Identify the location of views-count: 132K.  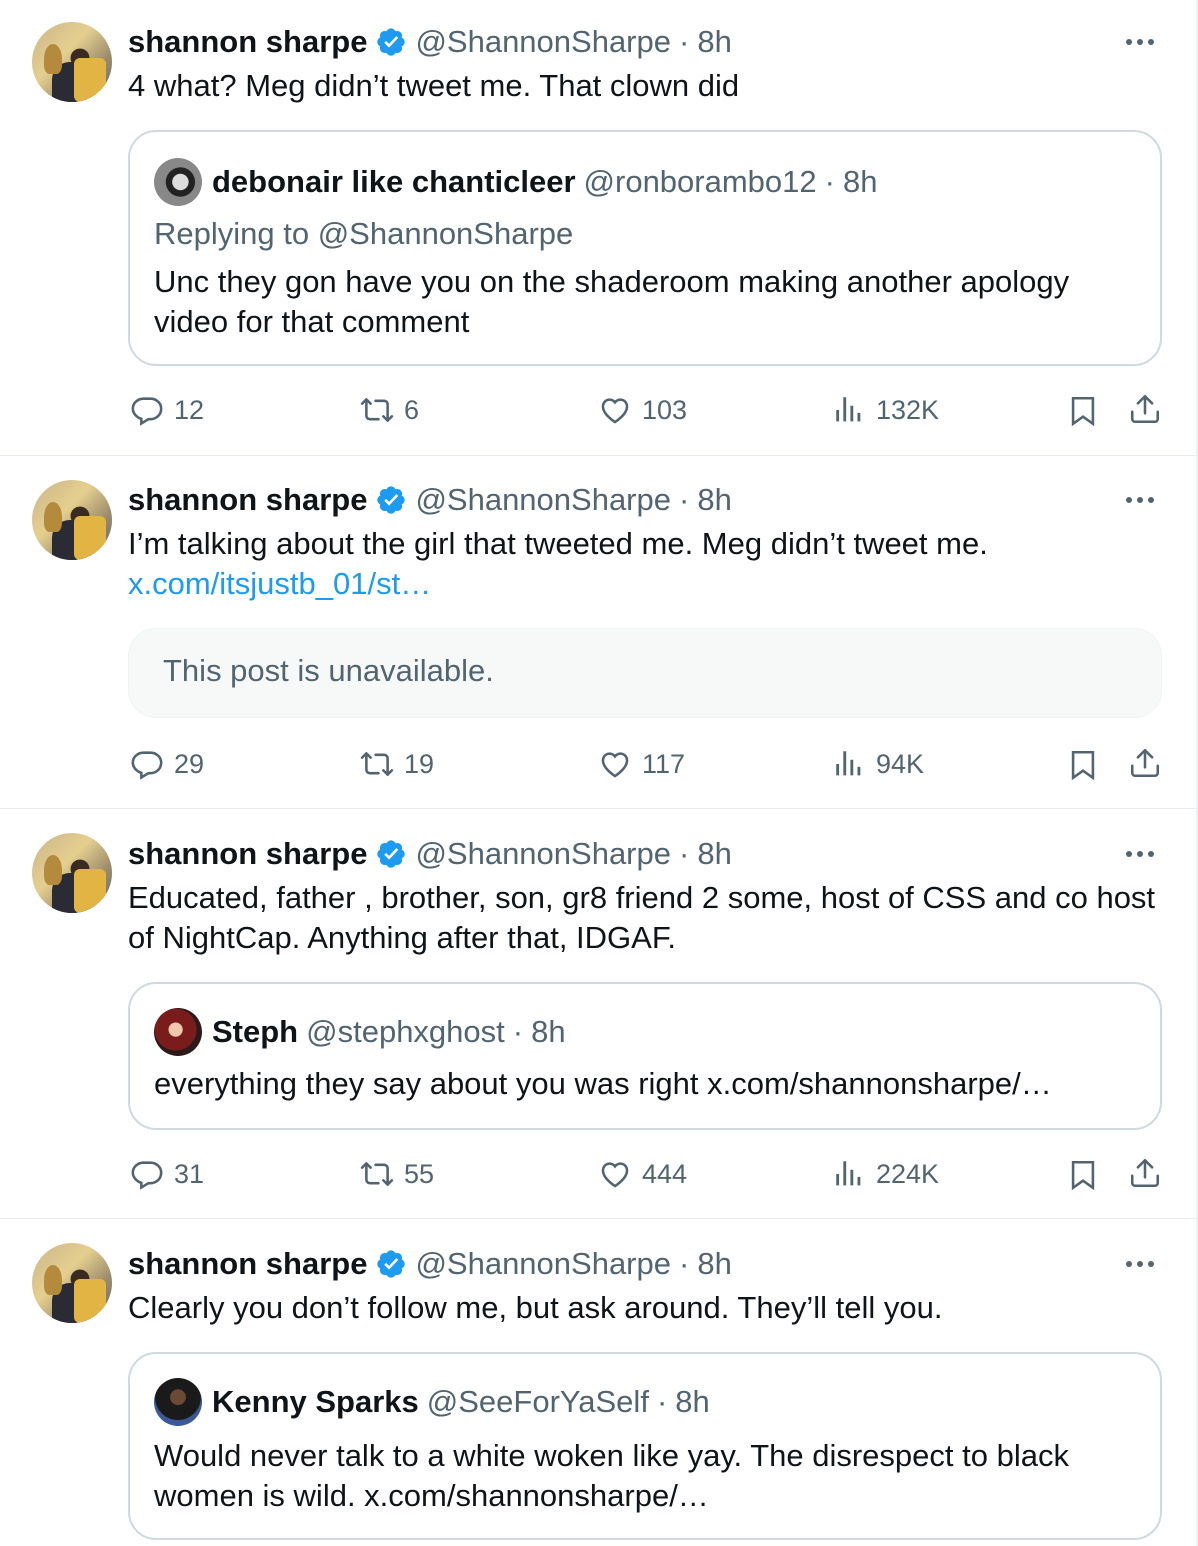
(908, 409).